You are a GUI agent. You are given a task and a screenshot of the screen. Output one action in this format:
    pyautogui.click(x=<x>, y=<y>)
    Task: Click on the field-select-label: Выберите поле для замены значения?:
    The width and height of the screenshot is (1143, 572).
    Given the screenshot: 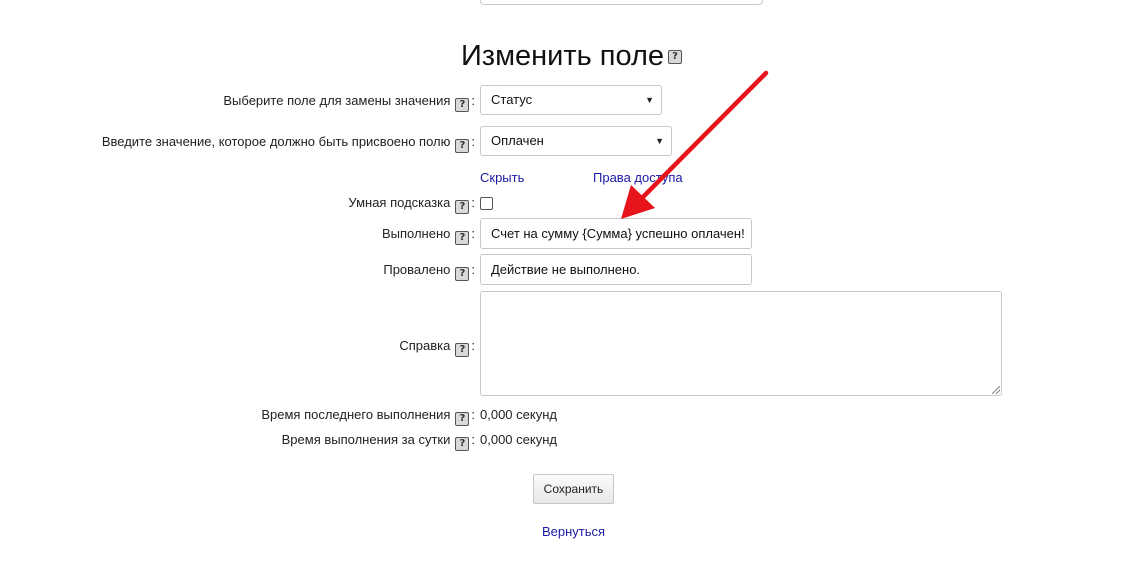 What is the action you would take?
    pyautogui.click(x=349, y=102)
    